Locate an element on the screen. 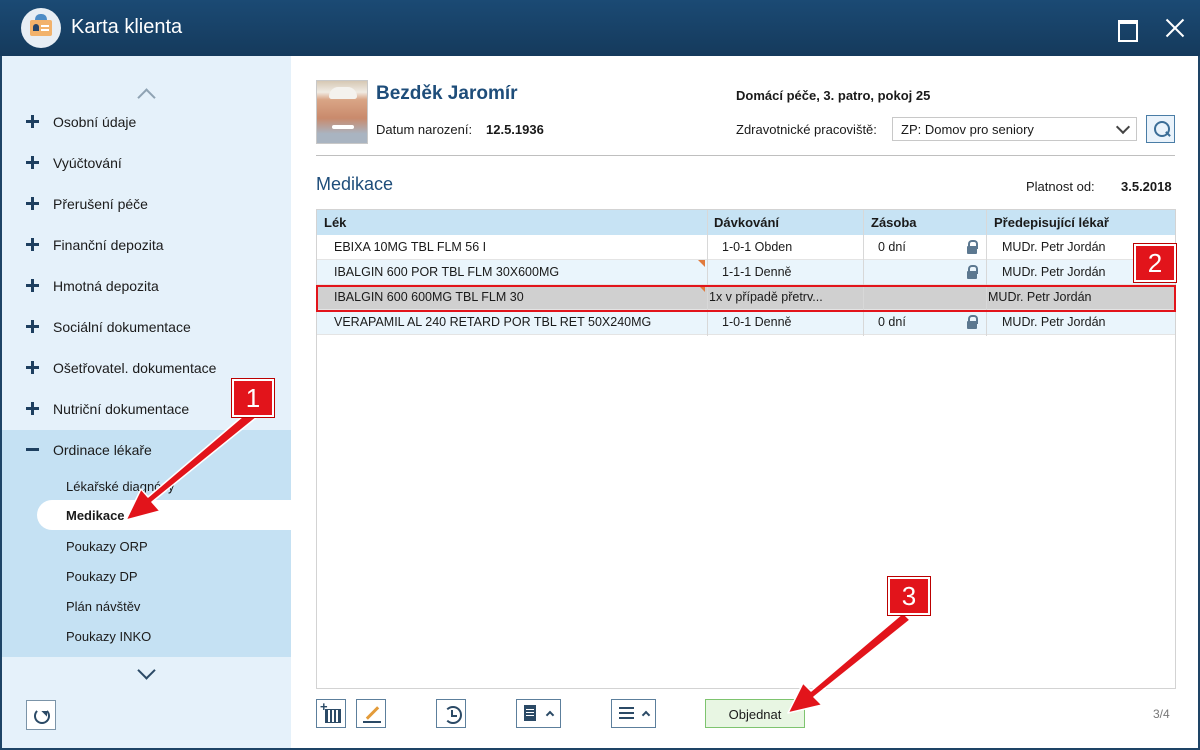 The height and width of the screenshot is (750, 1200). user-card-icon is located at coordinates (41, 28).